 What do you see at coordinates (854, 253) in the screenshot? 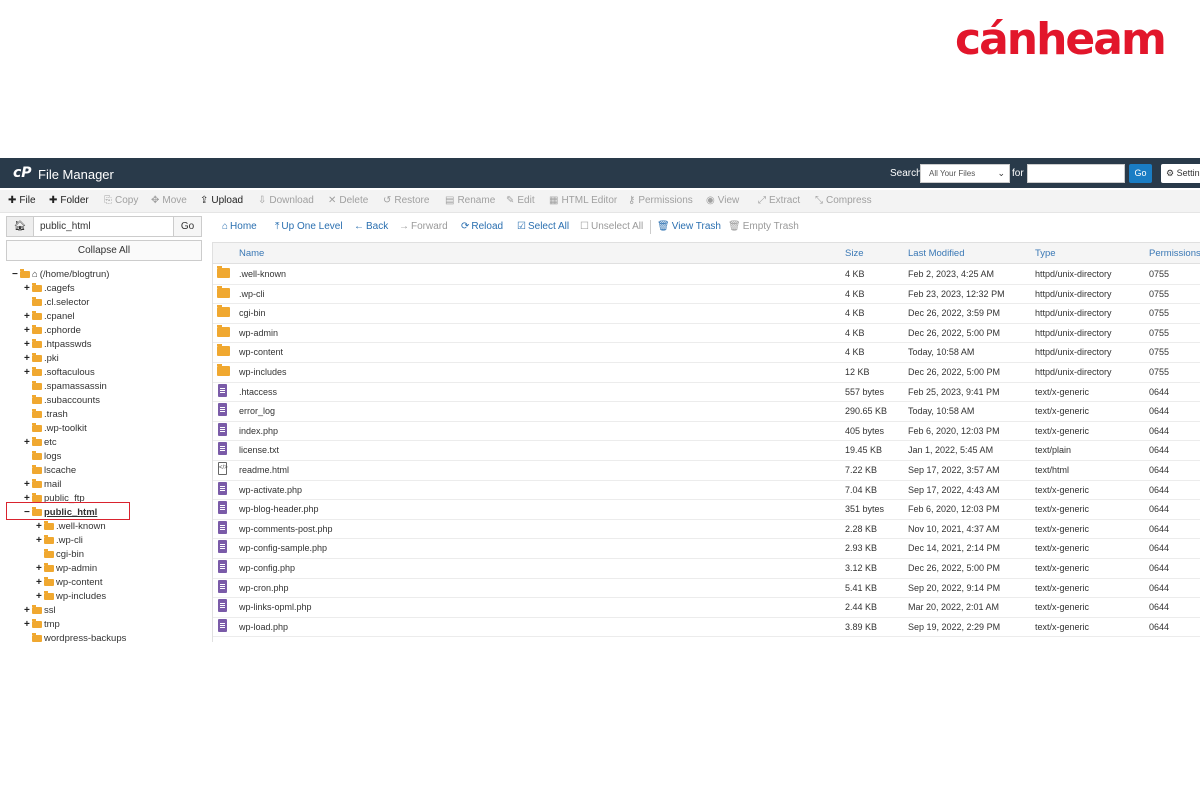
I see `header-size: Size` at bounding box center [854, 253].